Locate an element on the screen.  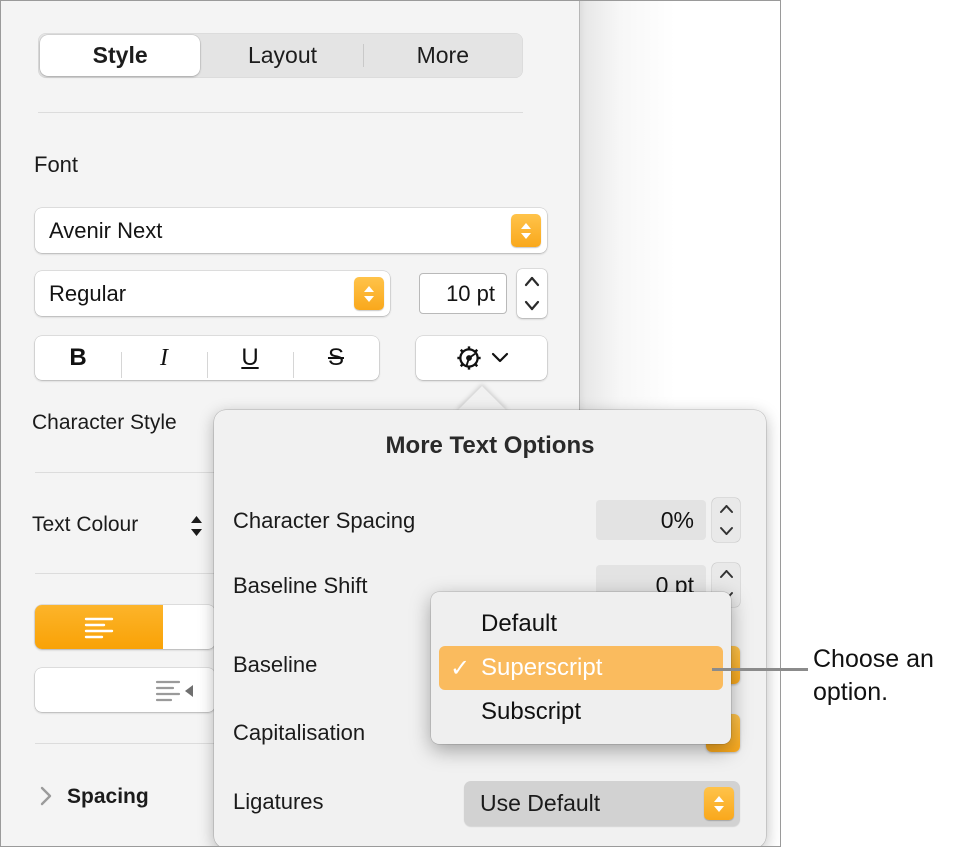
indent-right-button is located at coordinates (175, 690).